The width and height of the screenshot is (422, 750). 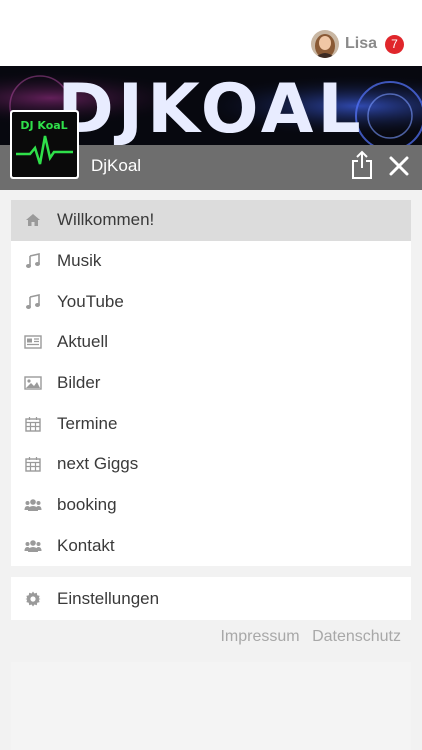 What do you see at coordinates (33, 342) in the screenshot?
I see `newspaper-icon` at bounding box center [33, 342].